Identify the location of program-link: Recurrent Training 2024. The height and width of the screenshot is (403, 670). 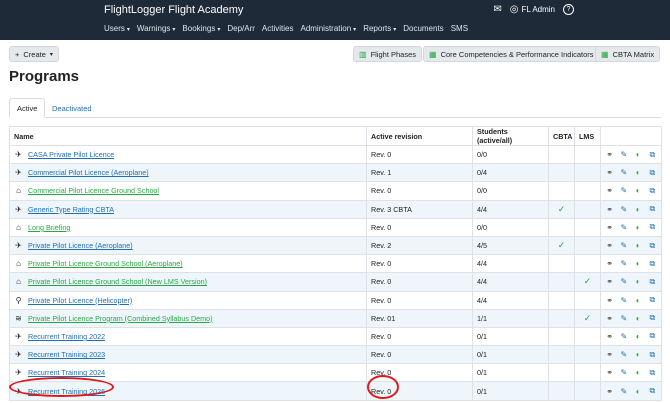
(66, 372).